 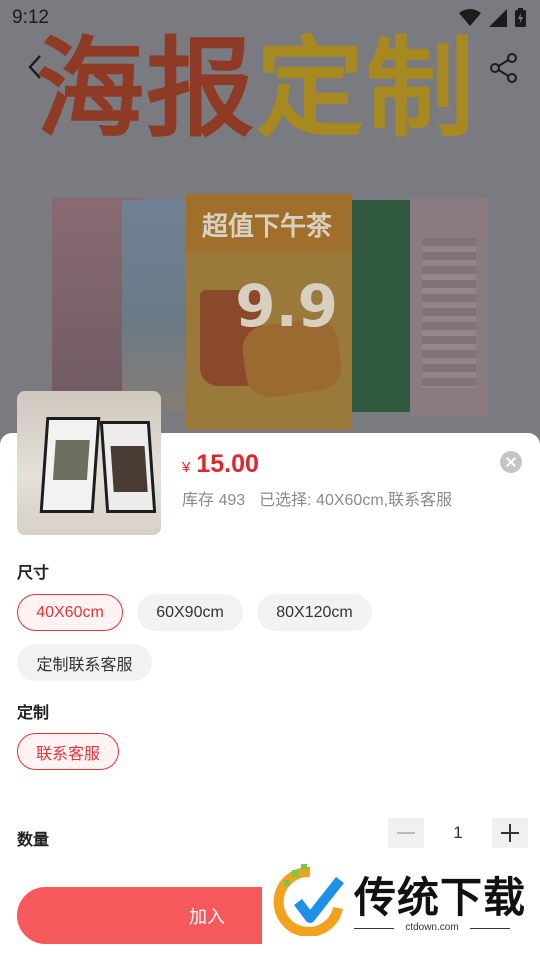 What do you see at coordinates (440, 897) in the screenshot?
I see `watermark-name: 传统下载` at bounding box center [440, 897].